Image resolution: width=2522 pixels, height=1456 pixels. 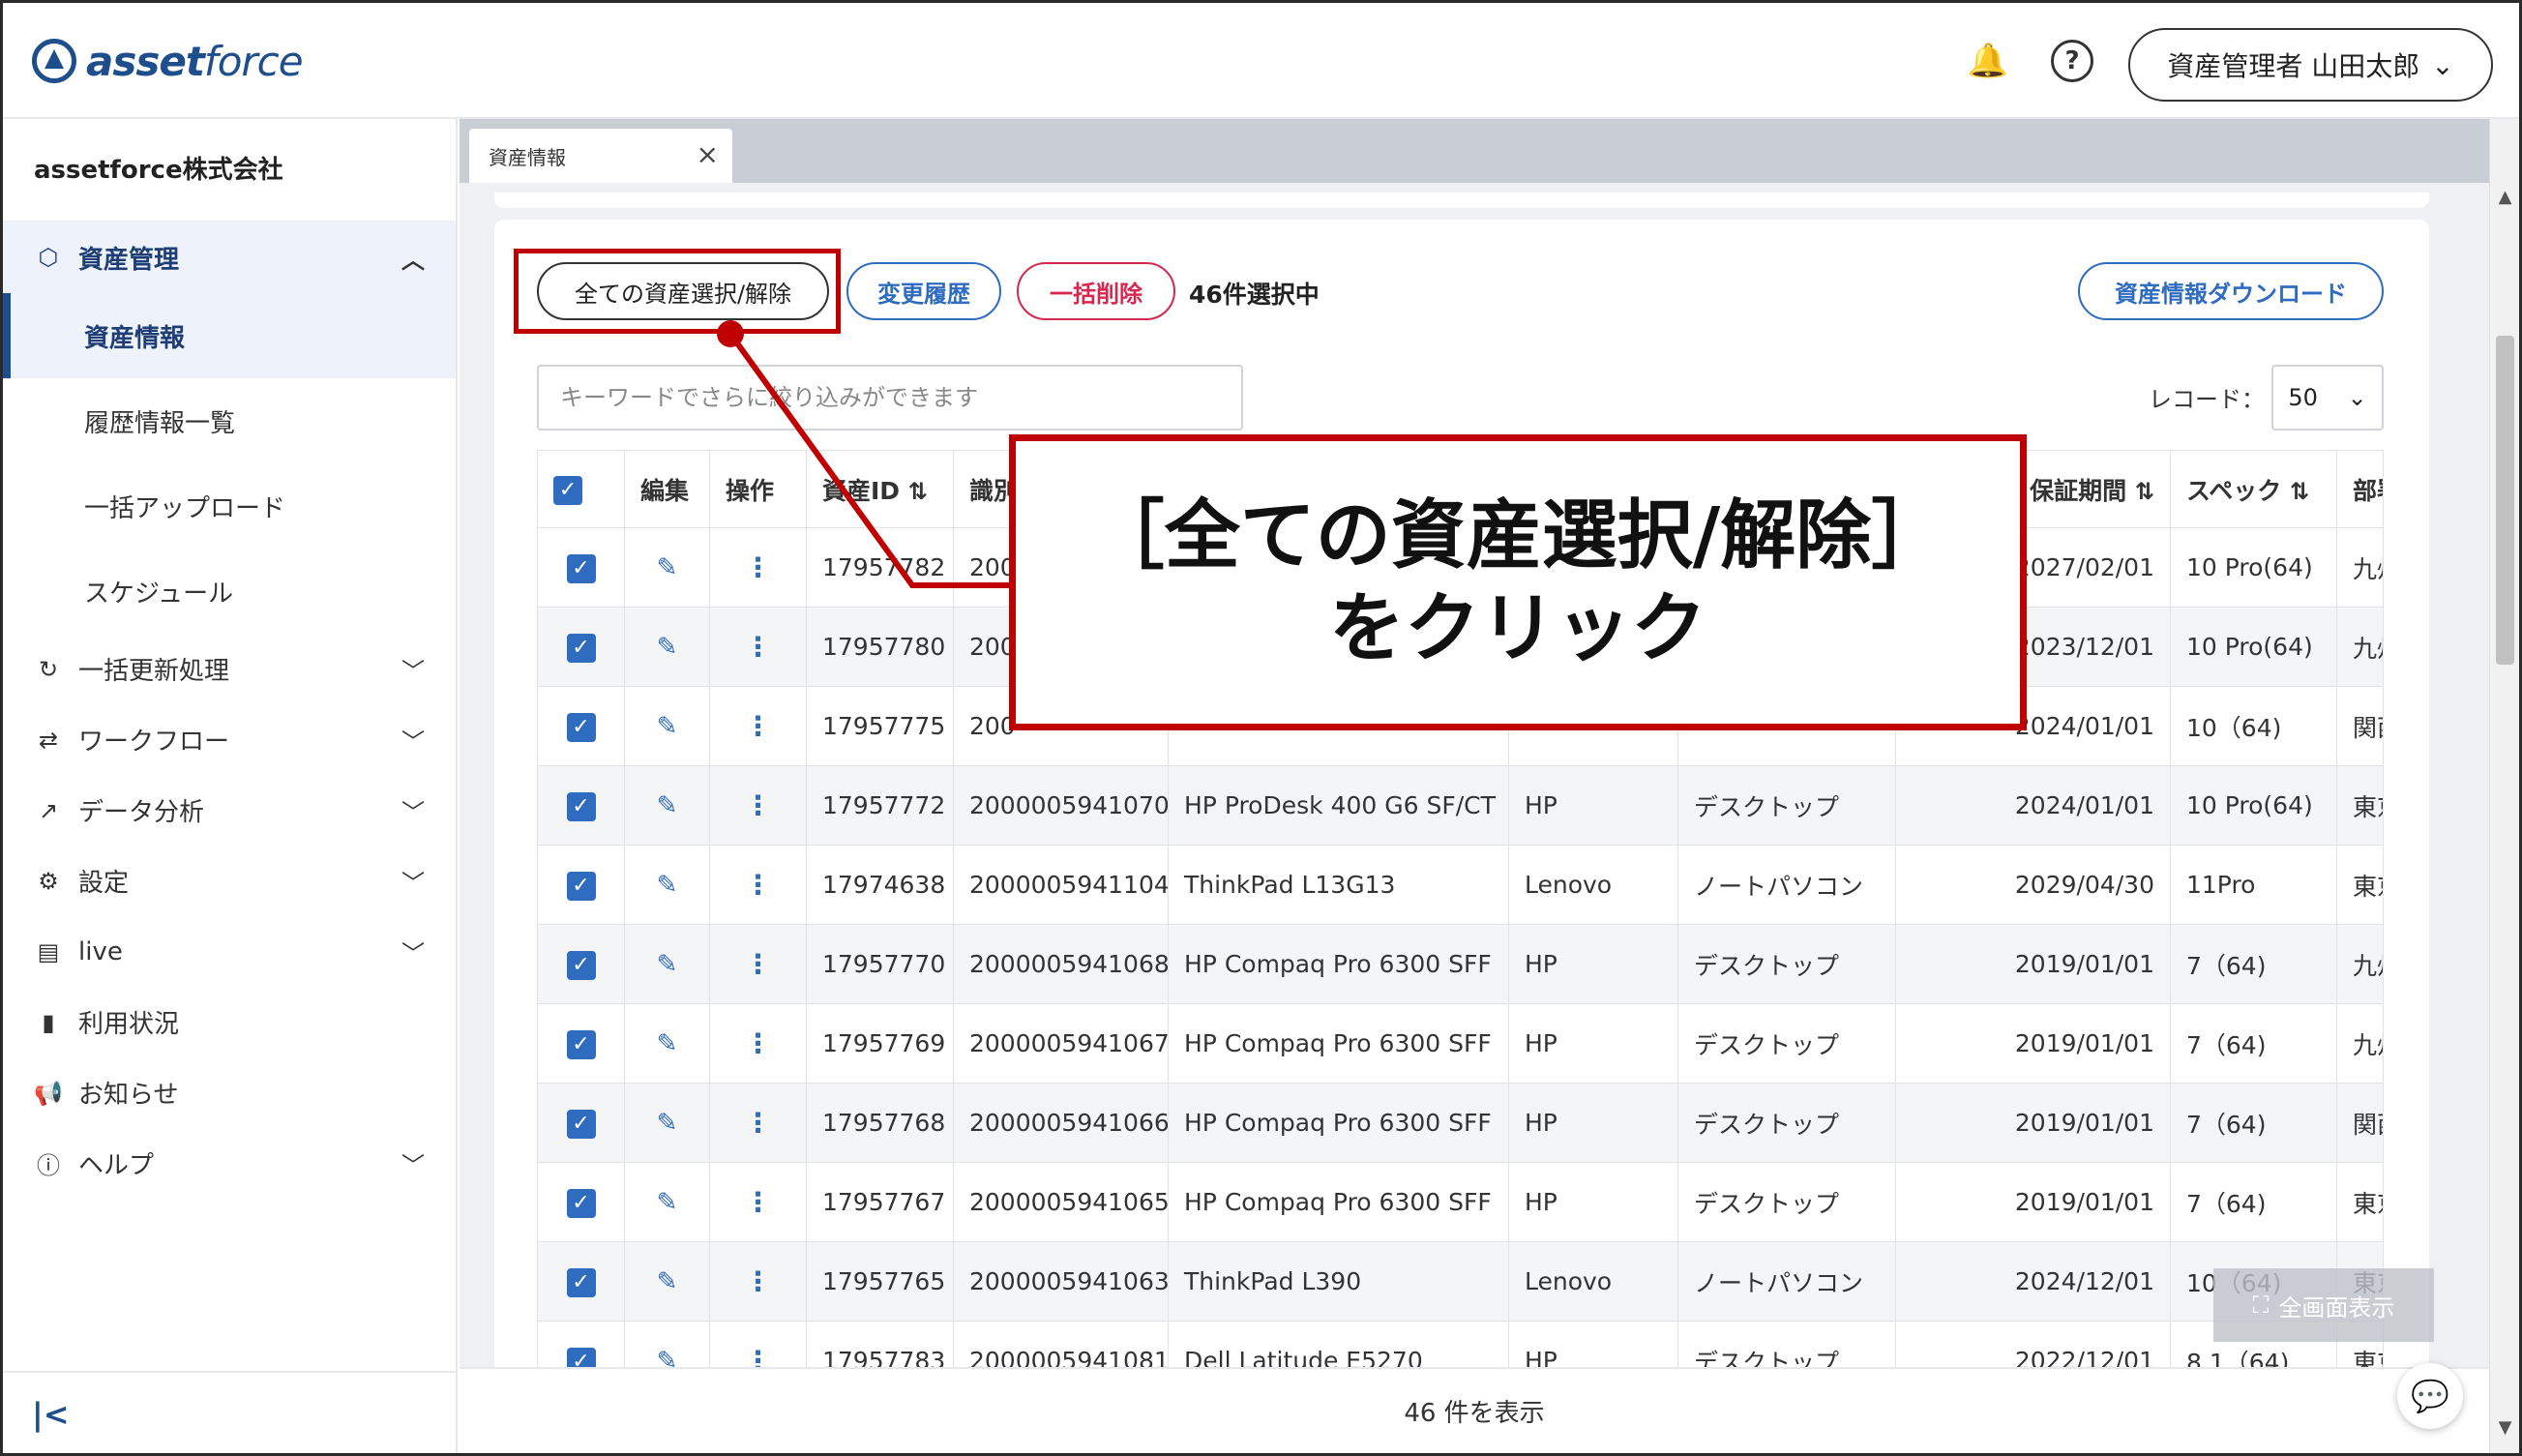 What do you see at coordinates (1061, 1202) in the screenshot?
I see `cell-identifier: 2000005941065` at bounding box center [1061, 1202].